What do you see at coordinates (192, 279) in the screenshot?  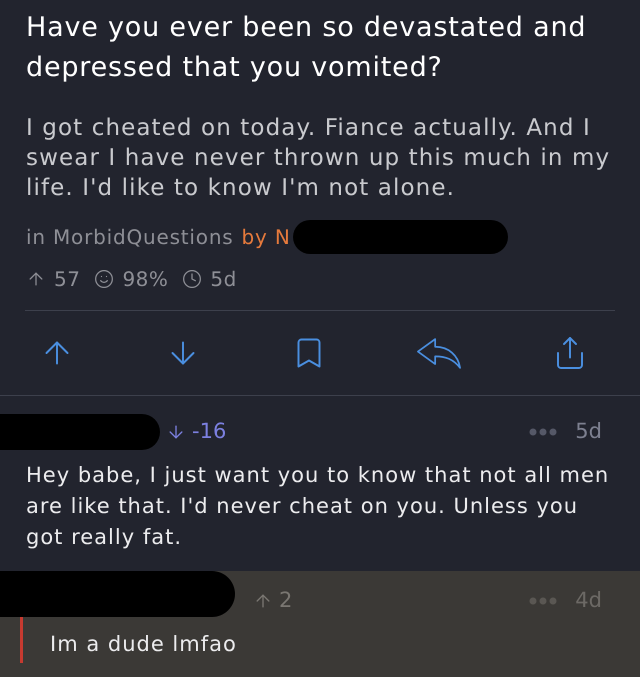 I see `clock-icon` at bounding box center [192, 279].